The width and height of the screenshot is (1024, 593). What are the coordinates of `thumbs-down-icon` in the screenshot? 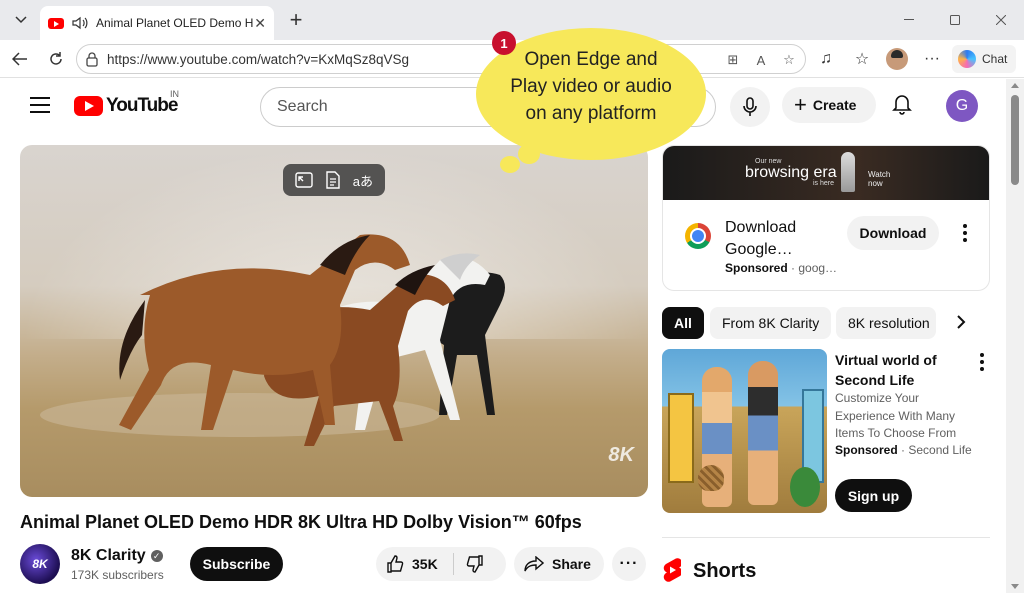 It's located at (474, 564).